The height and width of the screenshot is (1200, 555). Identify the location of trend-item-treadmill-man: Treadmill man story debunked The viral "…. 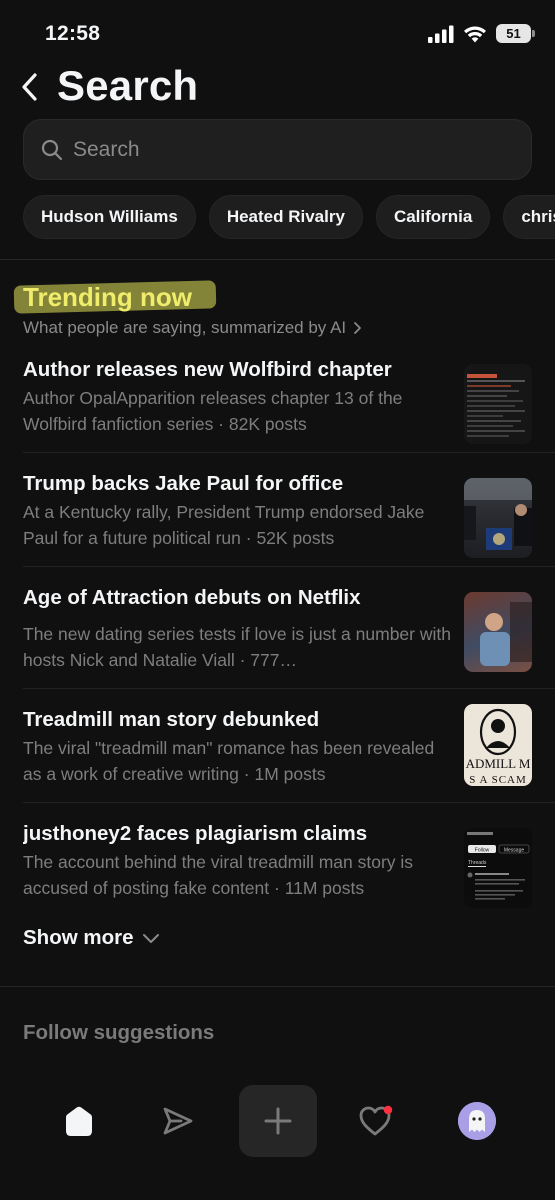
(277, 745).